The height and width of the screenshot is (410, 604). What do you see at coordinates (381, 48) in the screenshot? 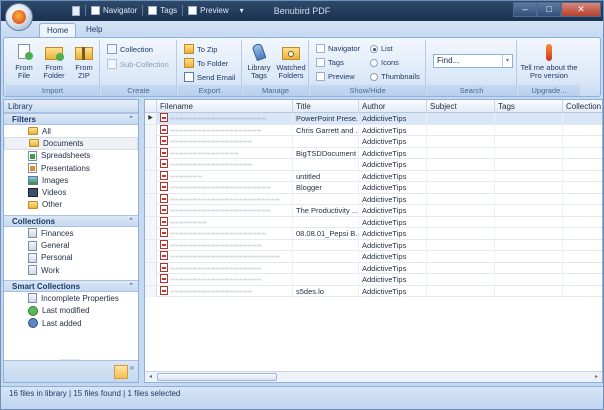
I see `list-view-option: List` at bounding box center [381, 48].